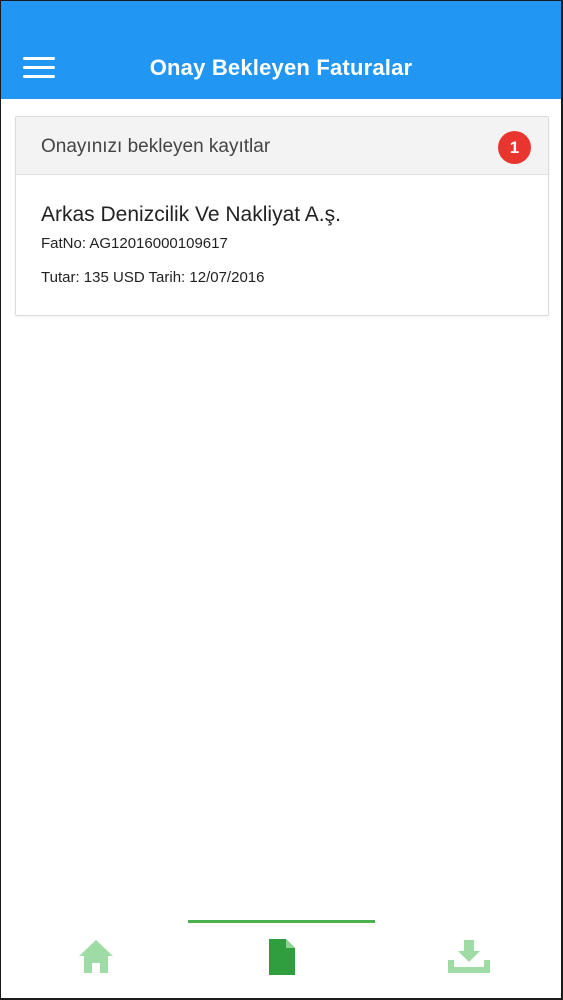 This screenshot has width=563, height=1000. I want to click on home-icon, so click(96, 956).